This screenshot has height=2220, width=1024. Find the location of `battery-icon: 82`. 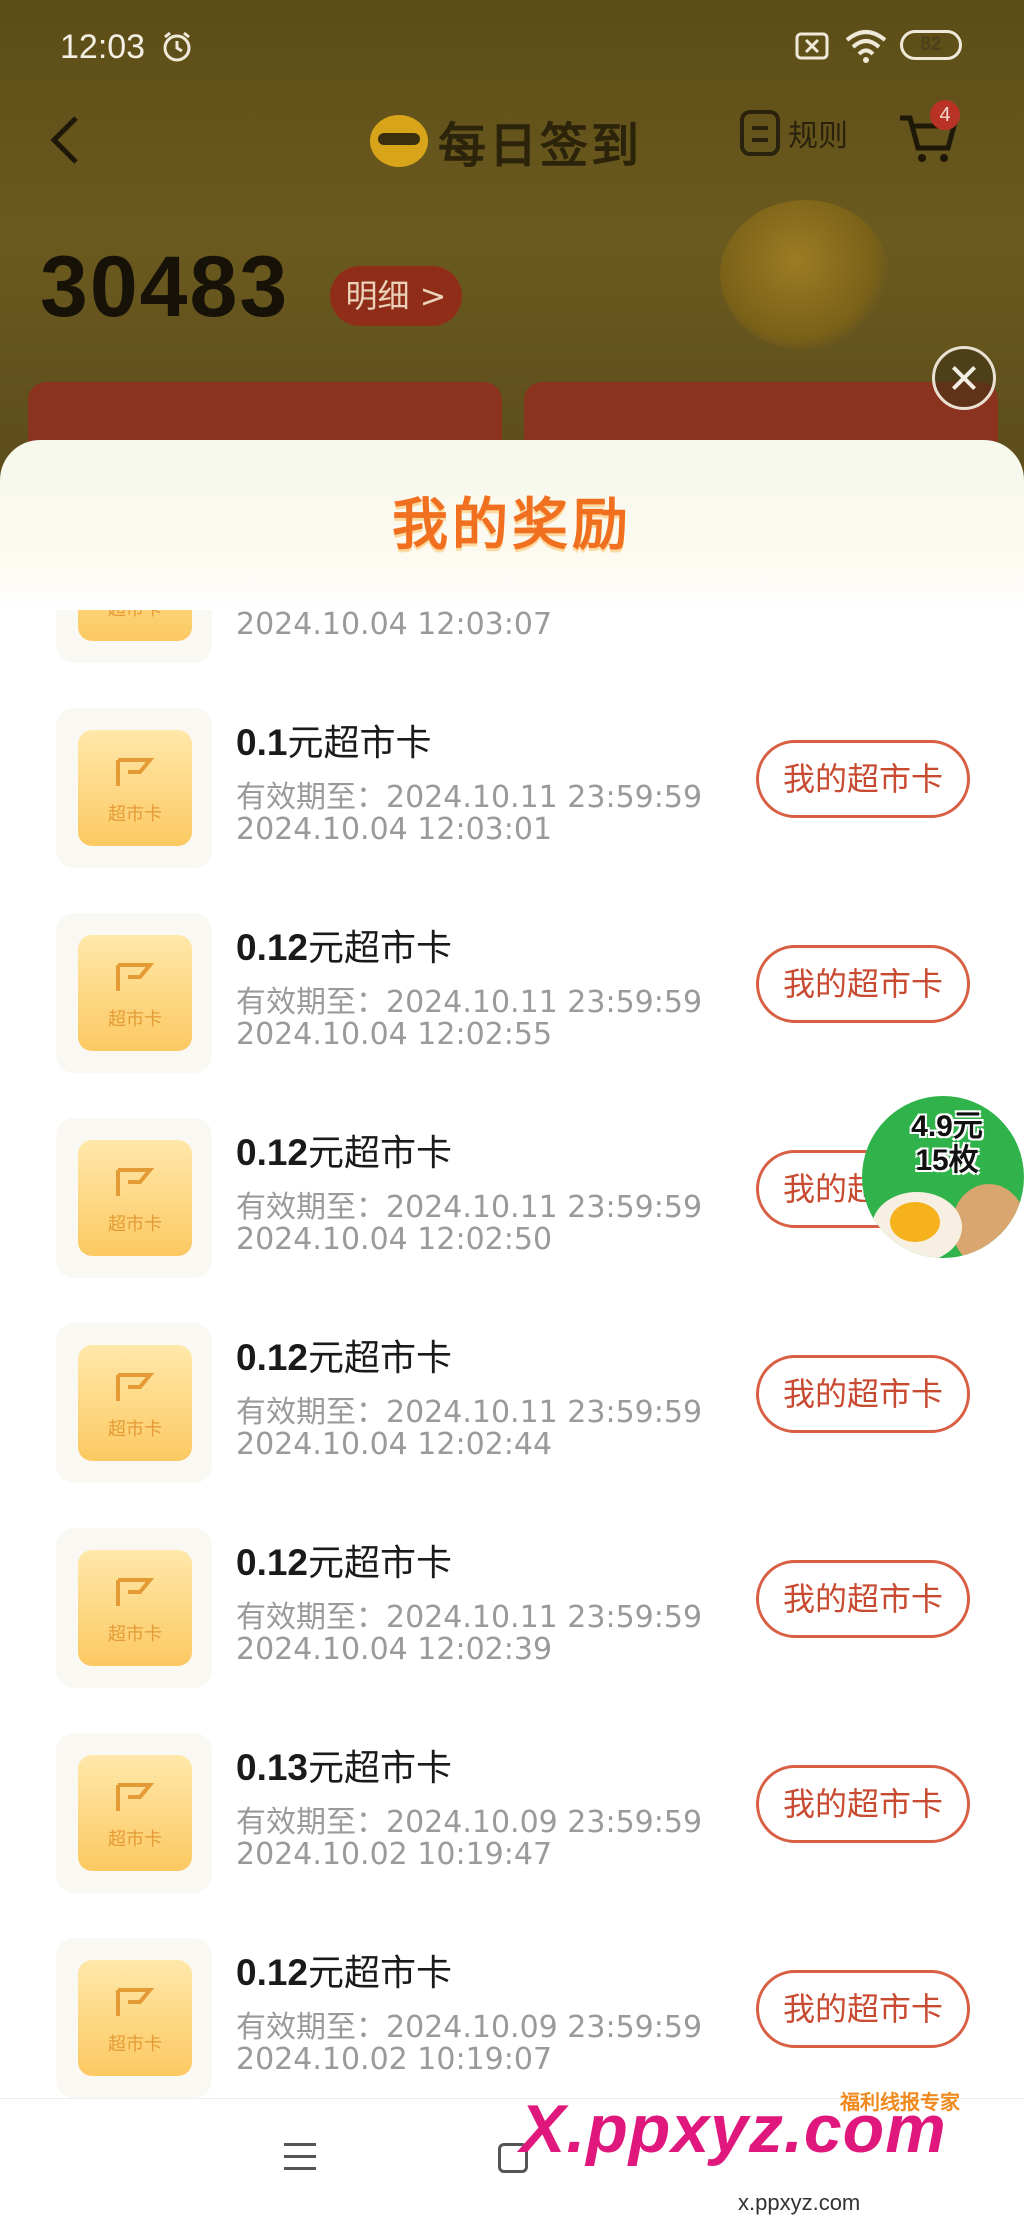

battery-icon: 82 is located at coordinates (931, 45).